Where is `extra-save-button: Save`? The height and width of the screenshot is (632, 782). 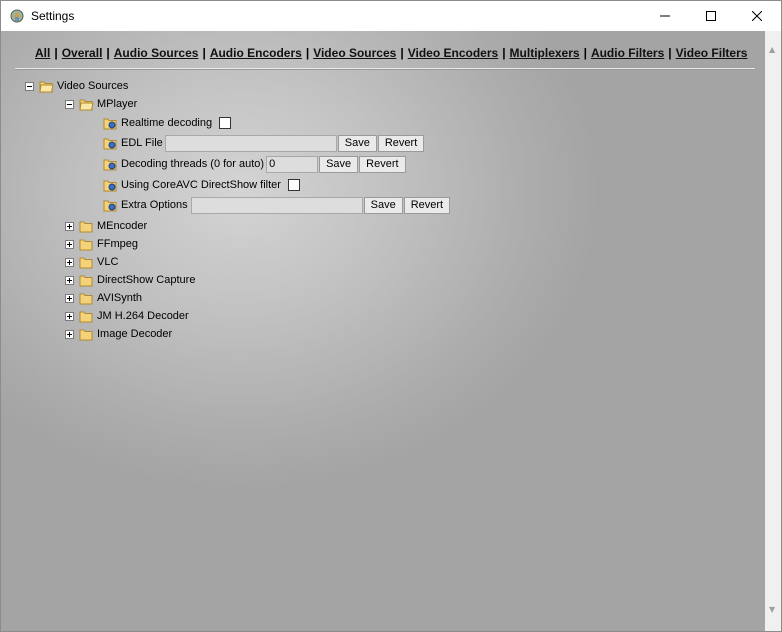 extra-save-button: Save is located at coordinates (383, 205).